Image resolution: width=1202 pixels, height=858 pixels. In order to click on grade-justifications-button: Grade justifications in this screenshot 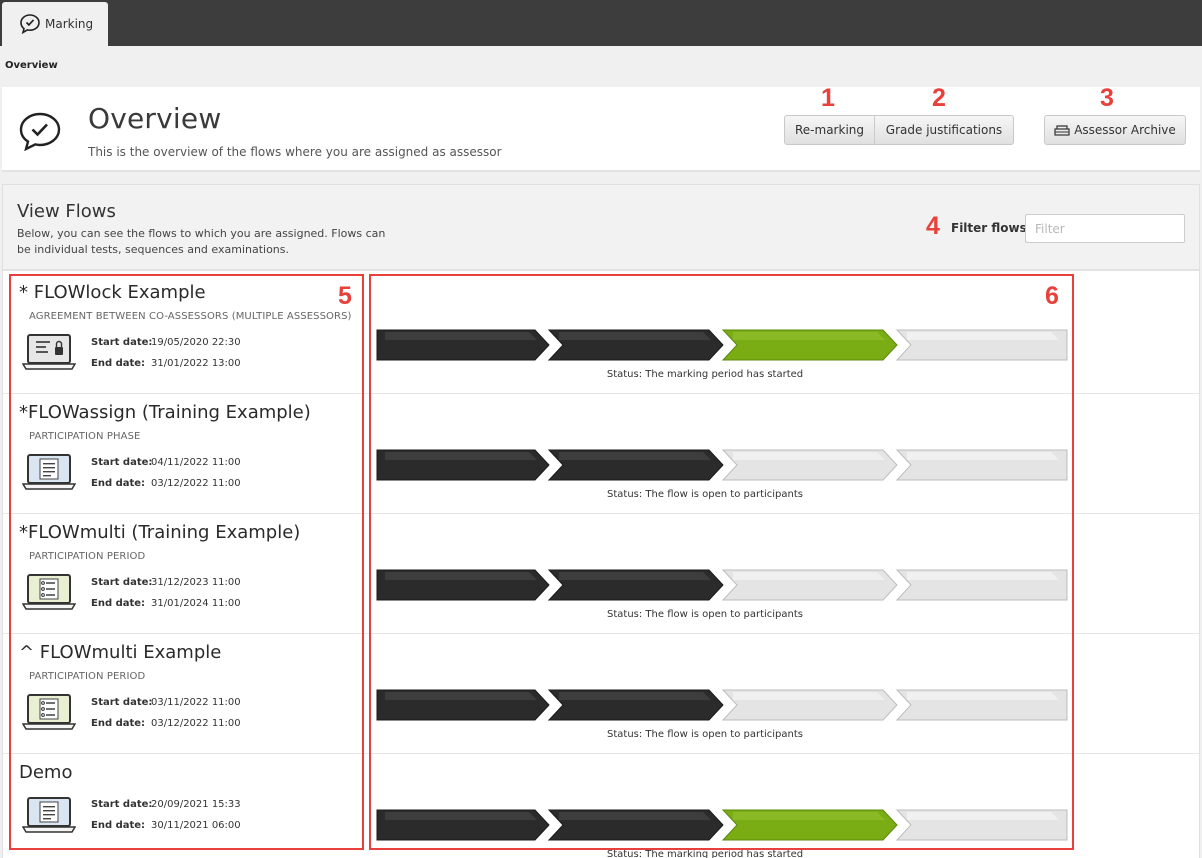, I will do `click(944, 130)`.